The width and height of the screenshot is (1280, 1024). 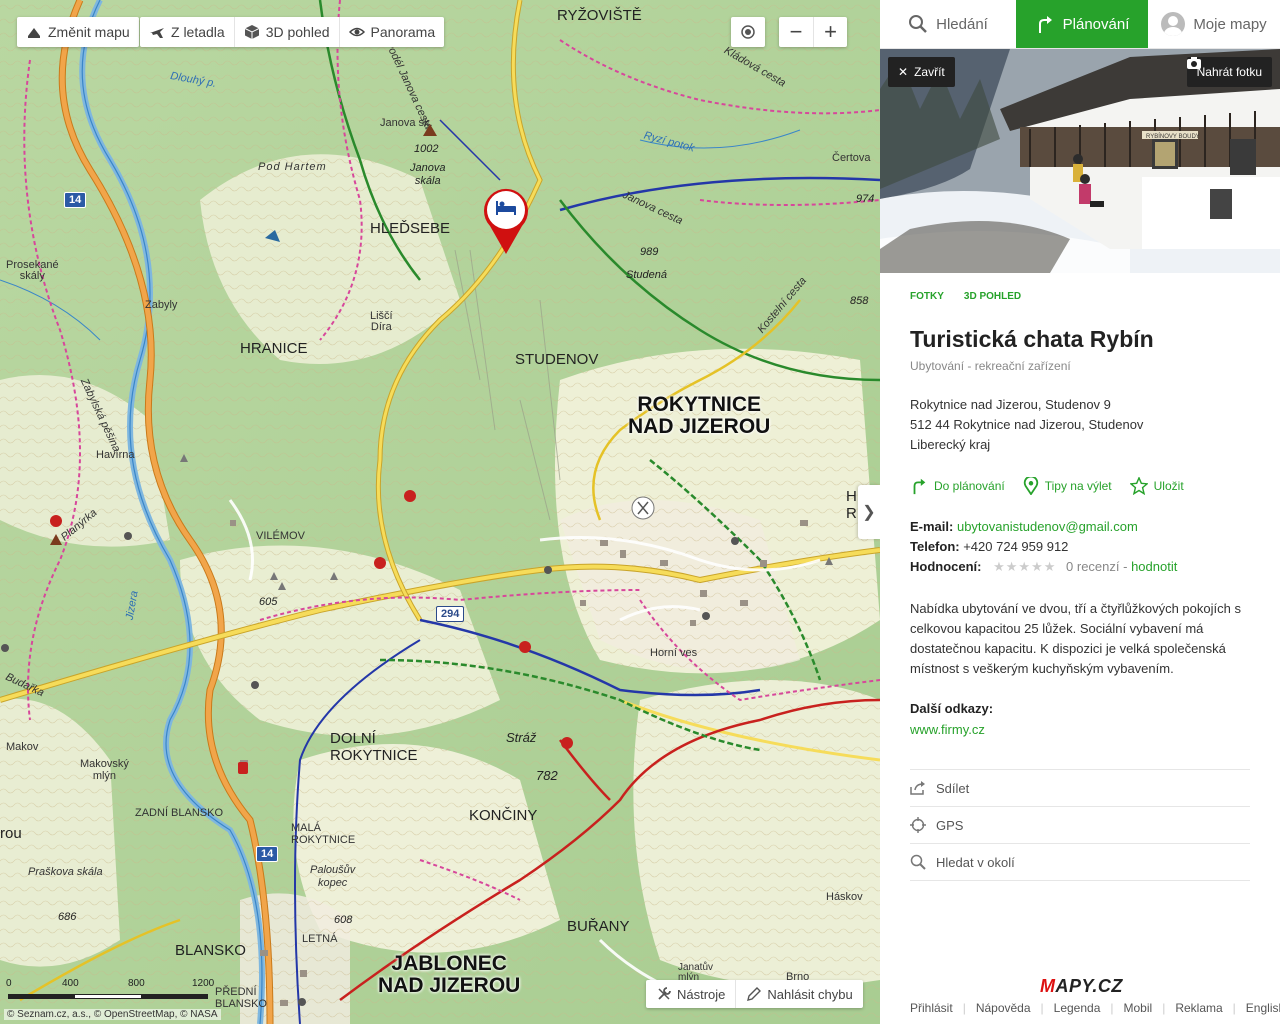 I want to click on aerial-view-label: Z letadla, so click(x=198, y=32).